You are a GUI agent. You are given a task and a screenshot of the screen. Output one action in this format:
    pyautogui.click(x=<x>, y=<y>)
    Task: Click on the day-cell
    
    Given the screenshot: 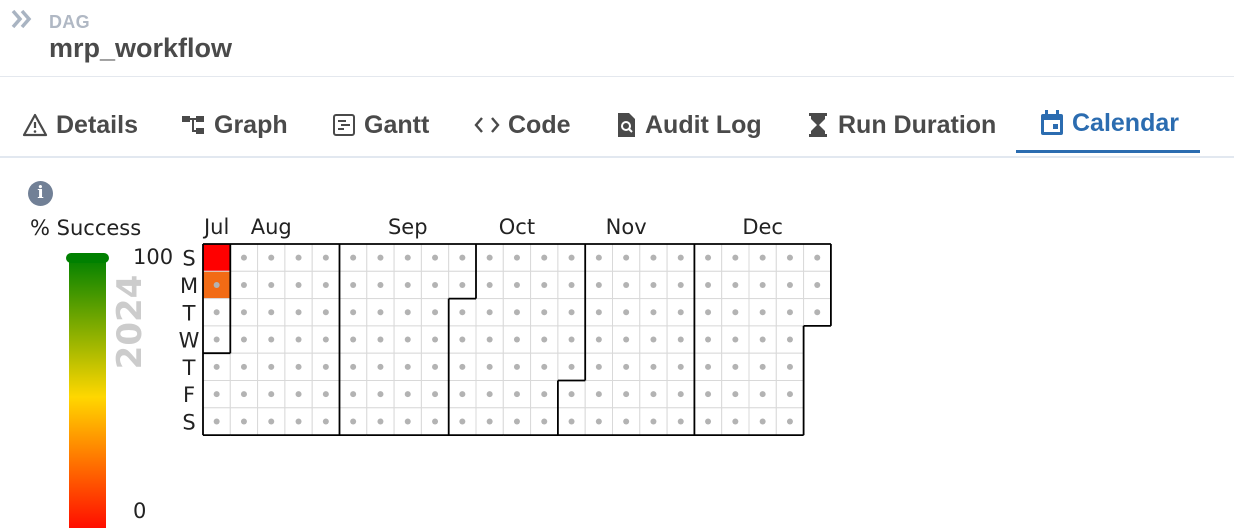 What is the action you would take?
    pyautogui.click(x=216, y=257)
    